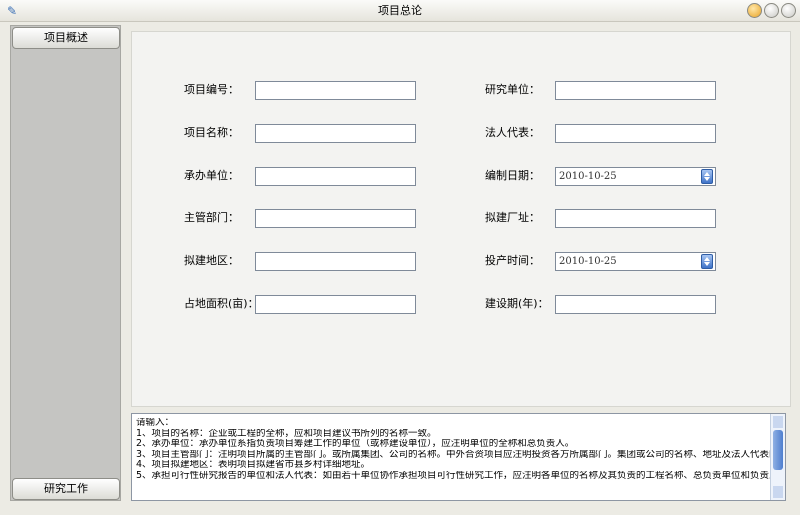  Describe the element at coordinates (65, 263) in the screenshot. I see `sidebar` at that location.